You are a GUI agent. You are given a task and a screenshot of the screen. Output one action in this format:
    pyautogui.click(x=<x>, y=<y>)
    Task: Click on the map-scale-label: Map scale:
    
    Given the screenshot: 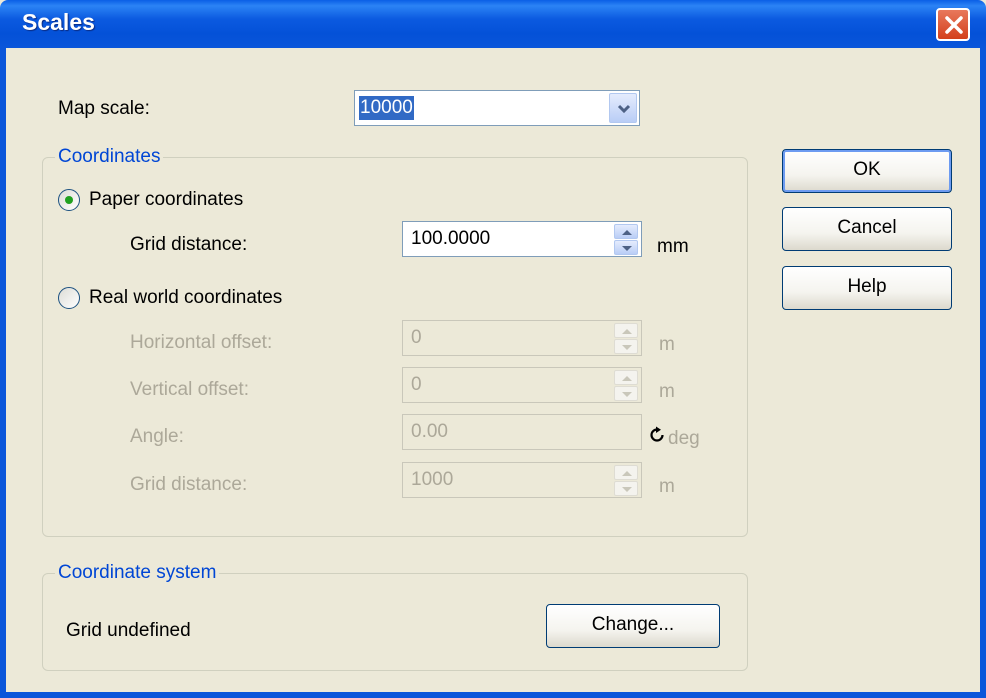 What is the action you would take?
    pyautogui.click(x=104, y=108)
    